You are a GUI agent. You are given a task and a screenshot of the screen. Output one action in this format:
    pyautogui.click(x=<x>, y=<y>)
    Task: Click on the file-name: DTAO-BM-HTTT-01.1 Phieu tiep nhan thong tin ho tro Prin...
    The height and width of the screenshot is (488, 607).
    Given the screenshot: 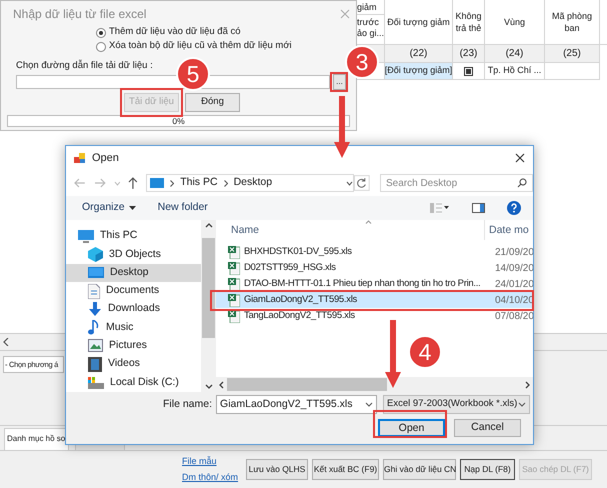 What is the action you would take?
    pyautogui.click(x=362, y=283)
    